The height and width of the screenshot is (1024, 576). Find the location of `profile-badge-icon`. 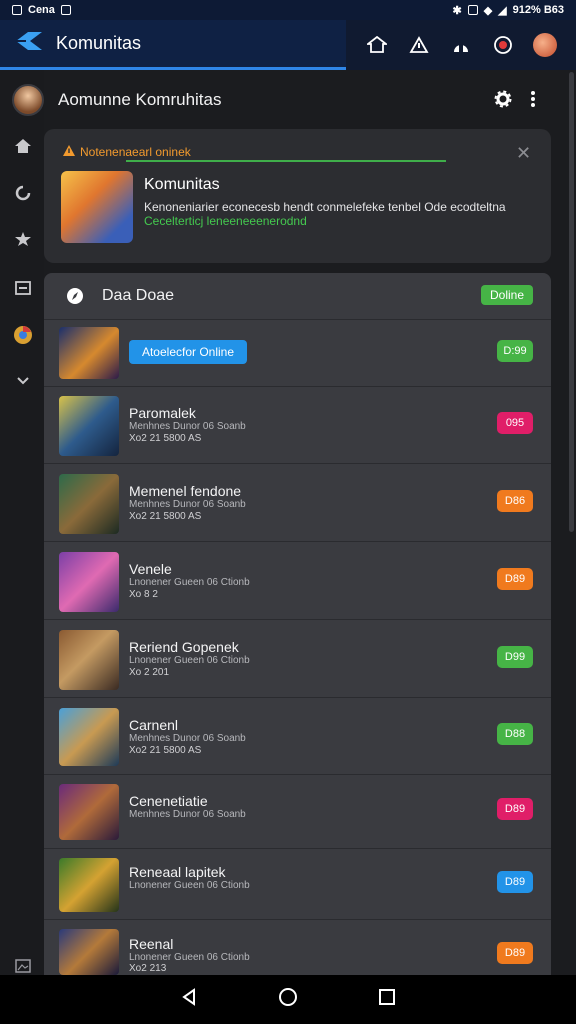

profile-badge-icon is located at coordinates (503, 45).